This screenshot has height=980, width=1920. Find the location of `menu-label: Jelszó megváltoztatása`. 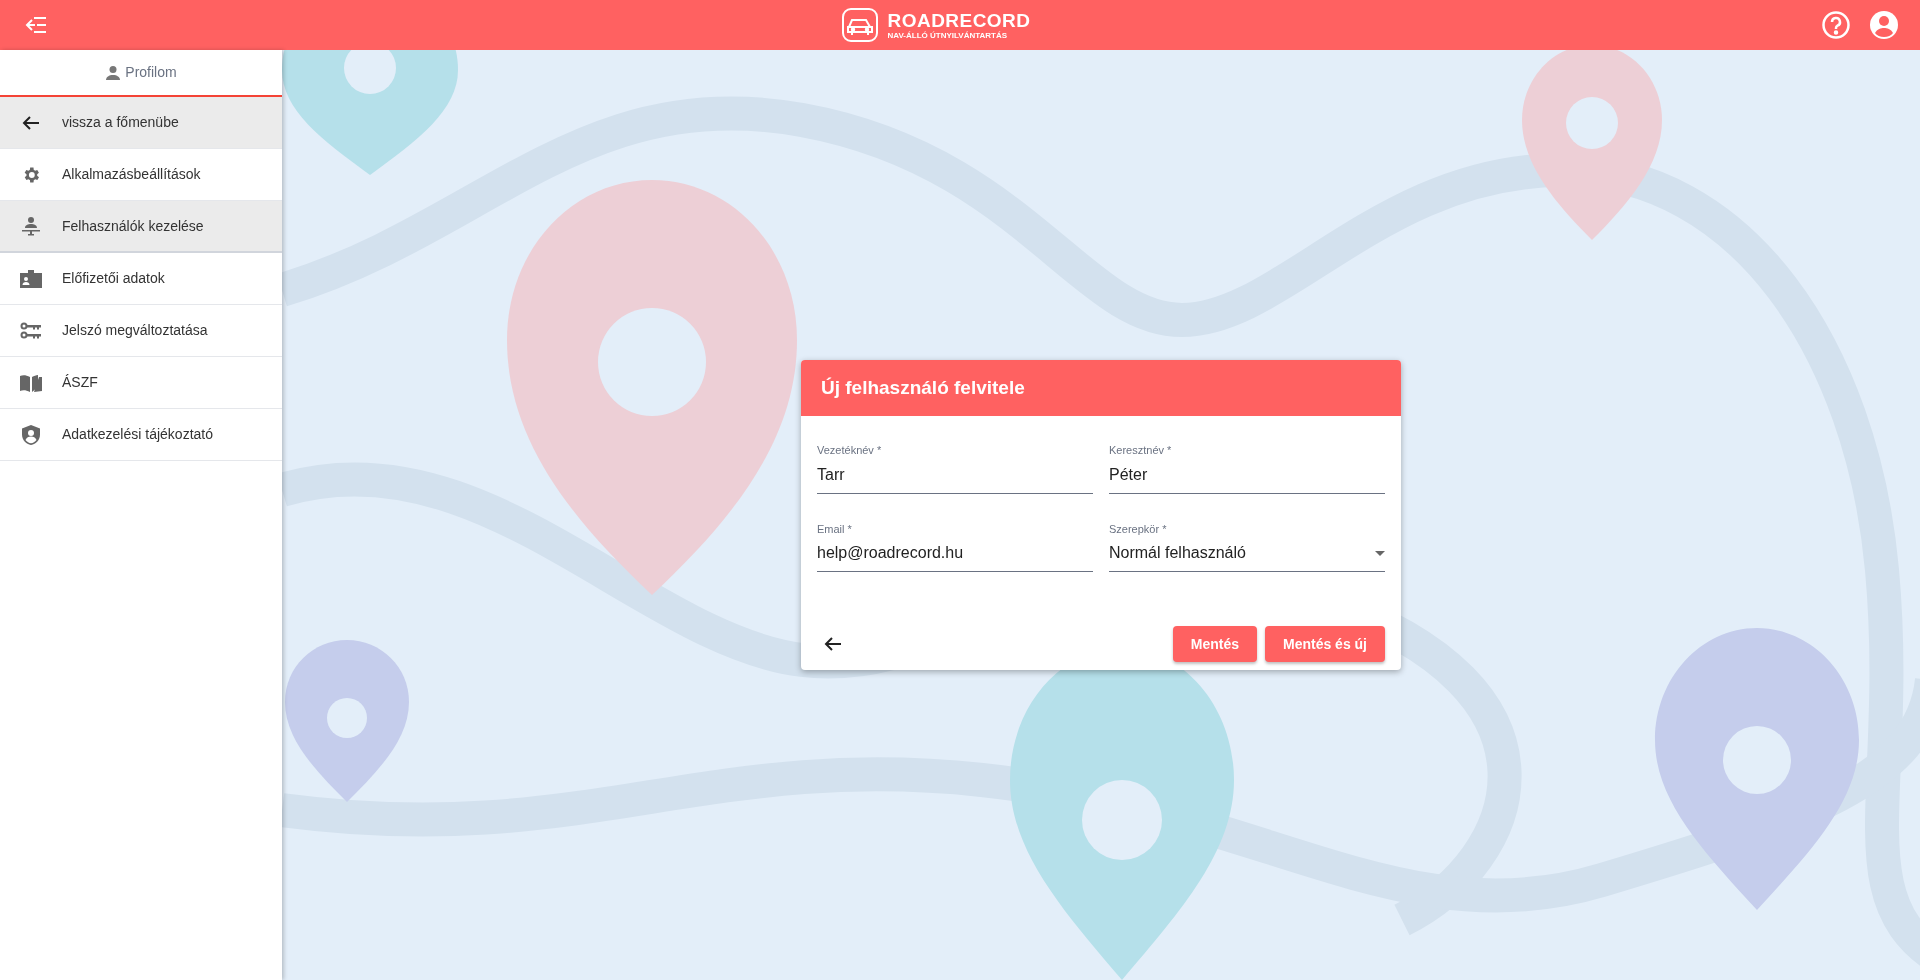

menu-label: Jelszó megváltoztatása is located at coordinates (135, 330).